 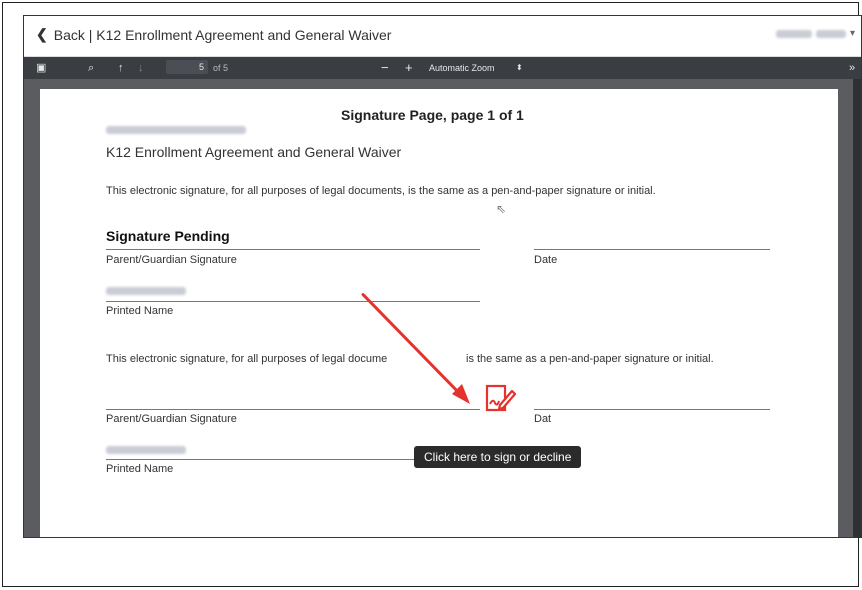 What do you see at coordinates (793, 33) in the screenshot?
I see `user-name-redacted` at bounding box center [793, 33].